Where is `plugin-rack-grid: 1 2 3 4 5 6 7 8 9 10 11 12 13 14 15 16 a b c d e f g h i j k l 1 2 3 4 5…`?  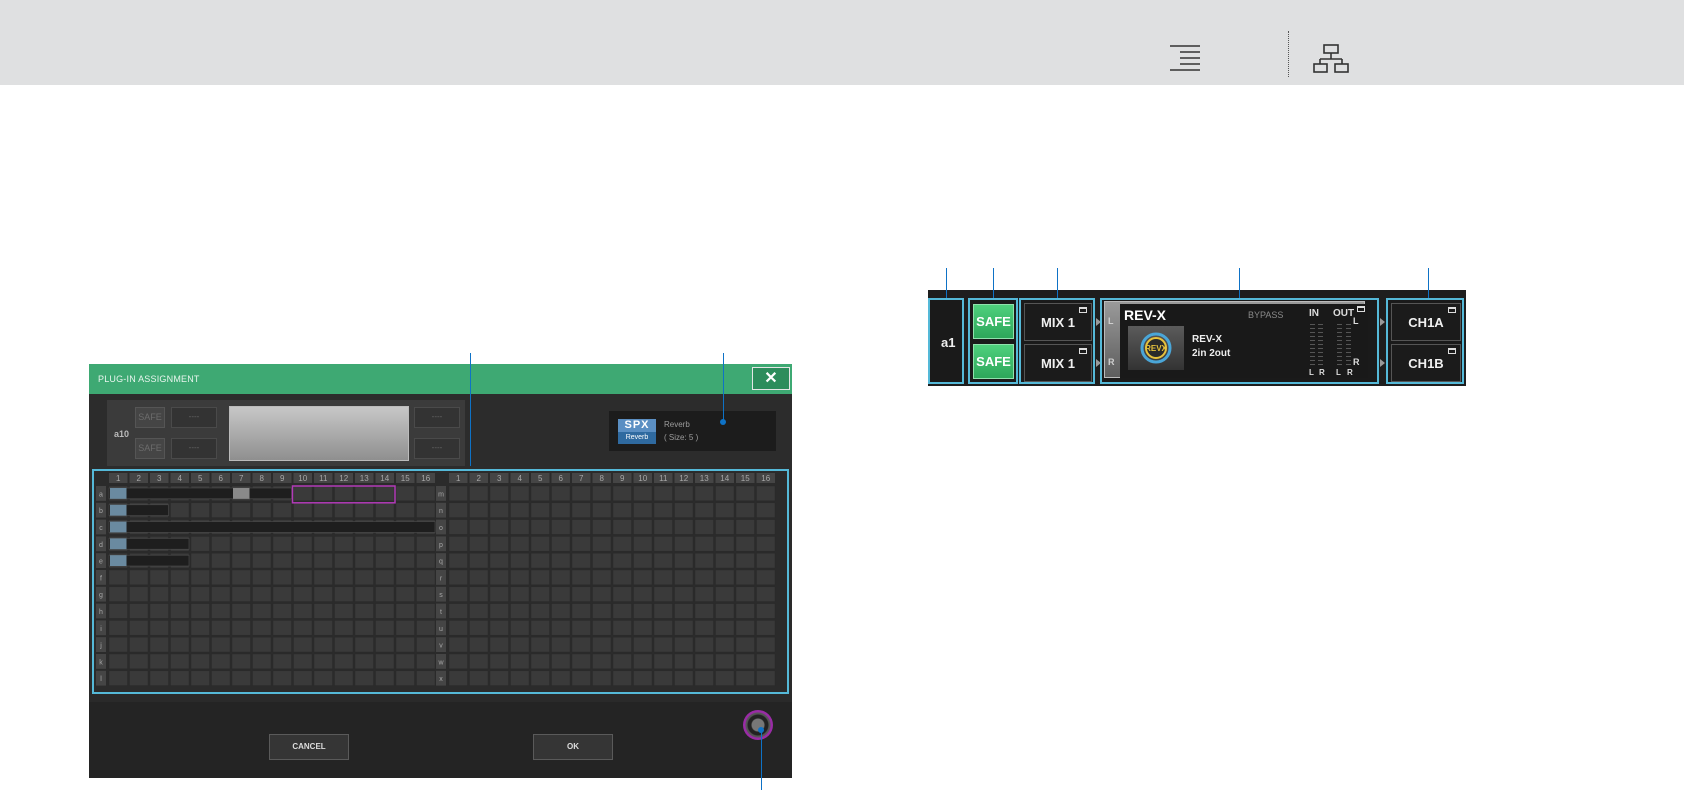 plugin-rack-grid: 1 2 3 4 5 6 7 8 9 10 11 12 13 14 15 16 a b c d e f g h i j k l 1 2 3 4 5… is located at coordinates (440, 581).